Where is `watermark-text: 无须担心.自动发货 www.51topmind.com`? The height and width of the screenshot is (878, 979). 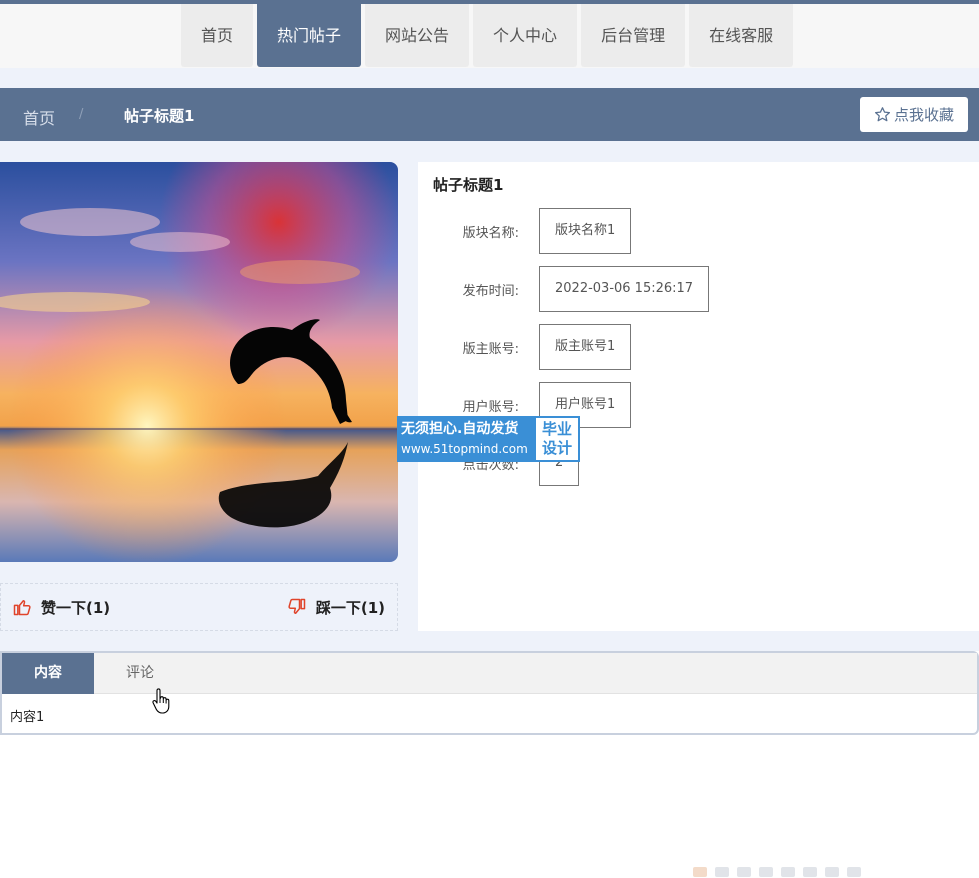
watermark-text: 无须担心.自动发货 www.51topmind.com is located at coordinates (465, 439).